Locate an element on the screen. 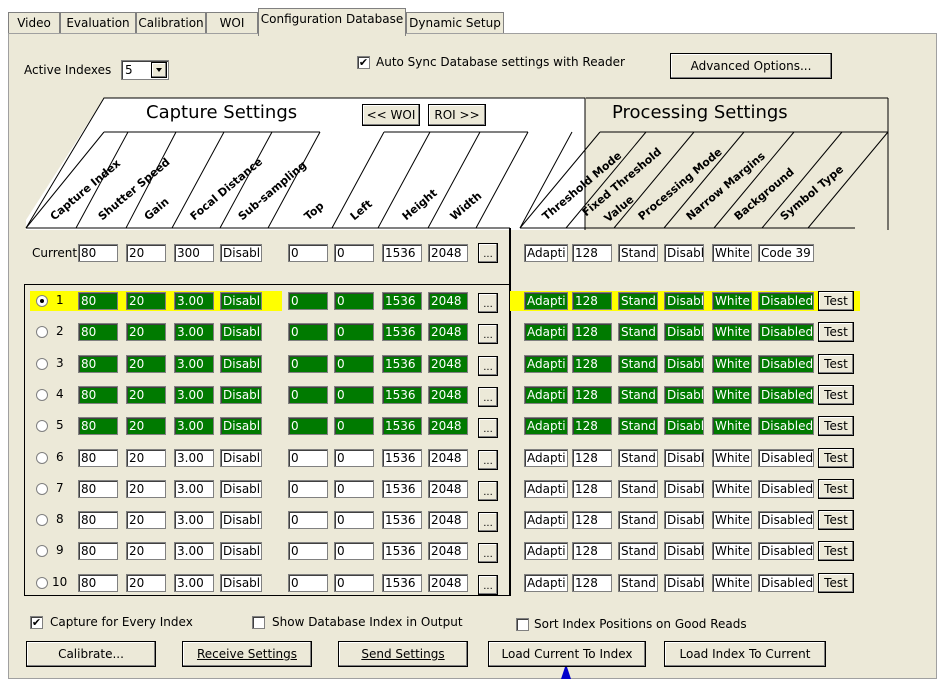 This screenshot has height=679, width=945. load-current-to-index-button: Load Current To Index is located at coordinates (567, 654).